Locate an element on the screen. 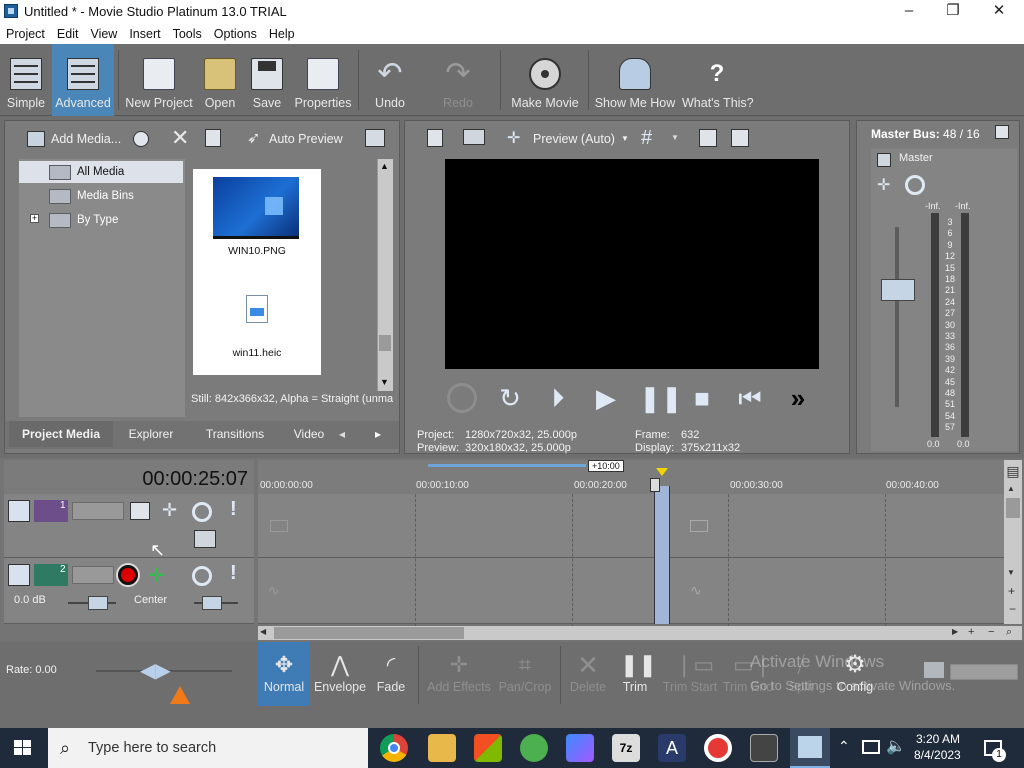 This screenshot has height=768, width=1024. minimize-button: – is located at coordinates (909, 12).